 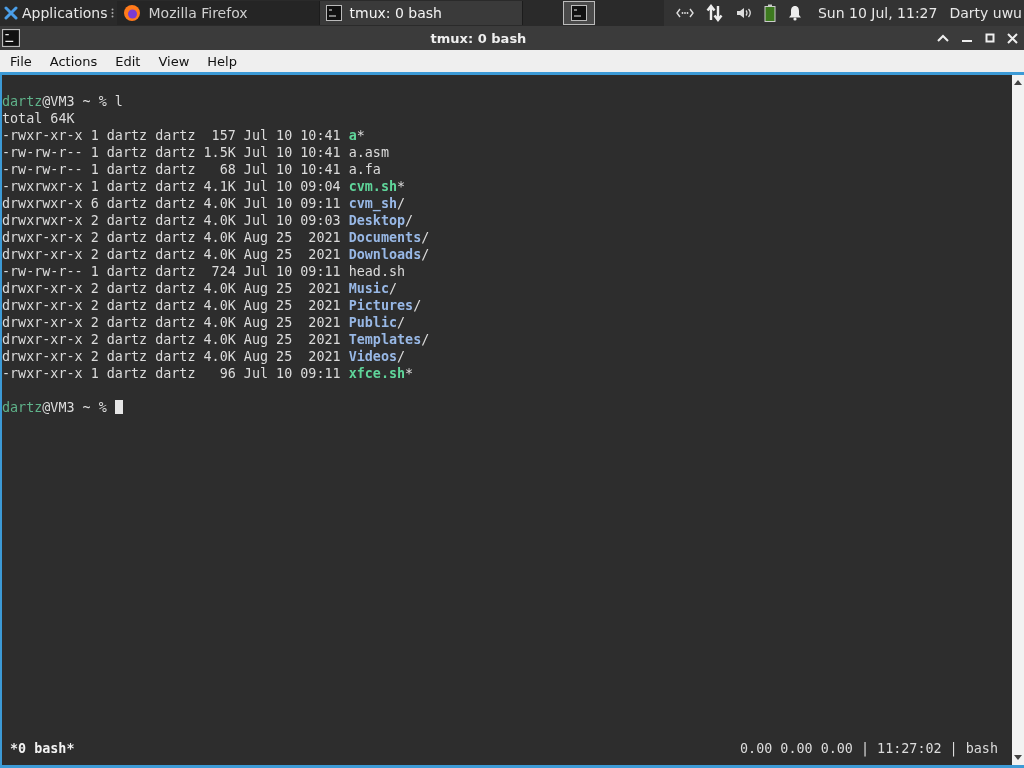 I want to click on file-name: Templates, so click(x=385, y=339).